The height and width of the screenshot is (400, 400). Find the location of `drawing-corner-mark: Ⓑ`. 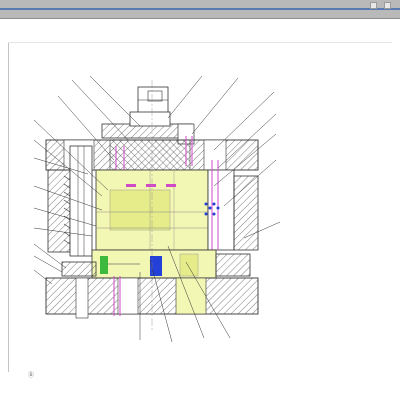

drawing-corner-mark: Ⓑ is located at coordinates (31, 375).